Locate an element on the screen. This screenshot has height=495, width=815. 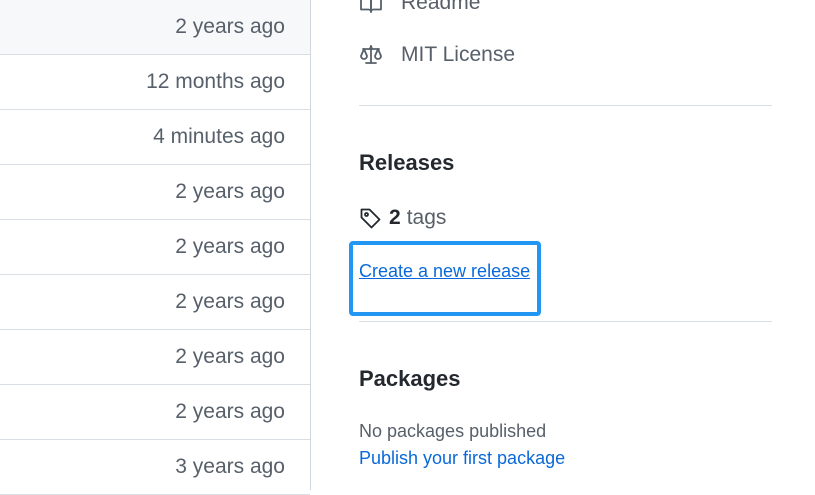
file-row: 12 months ago is located at coordinates (155, 82).